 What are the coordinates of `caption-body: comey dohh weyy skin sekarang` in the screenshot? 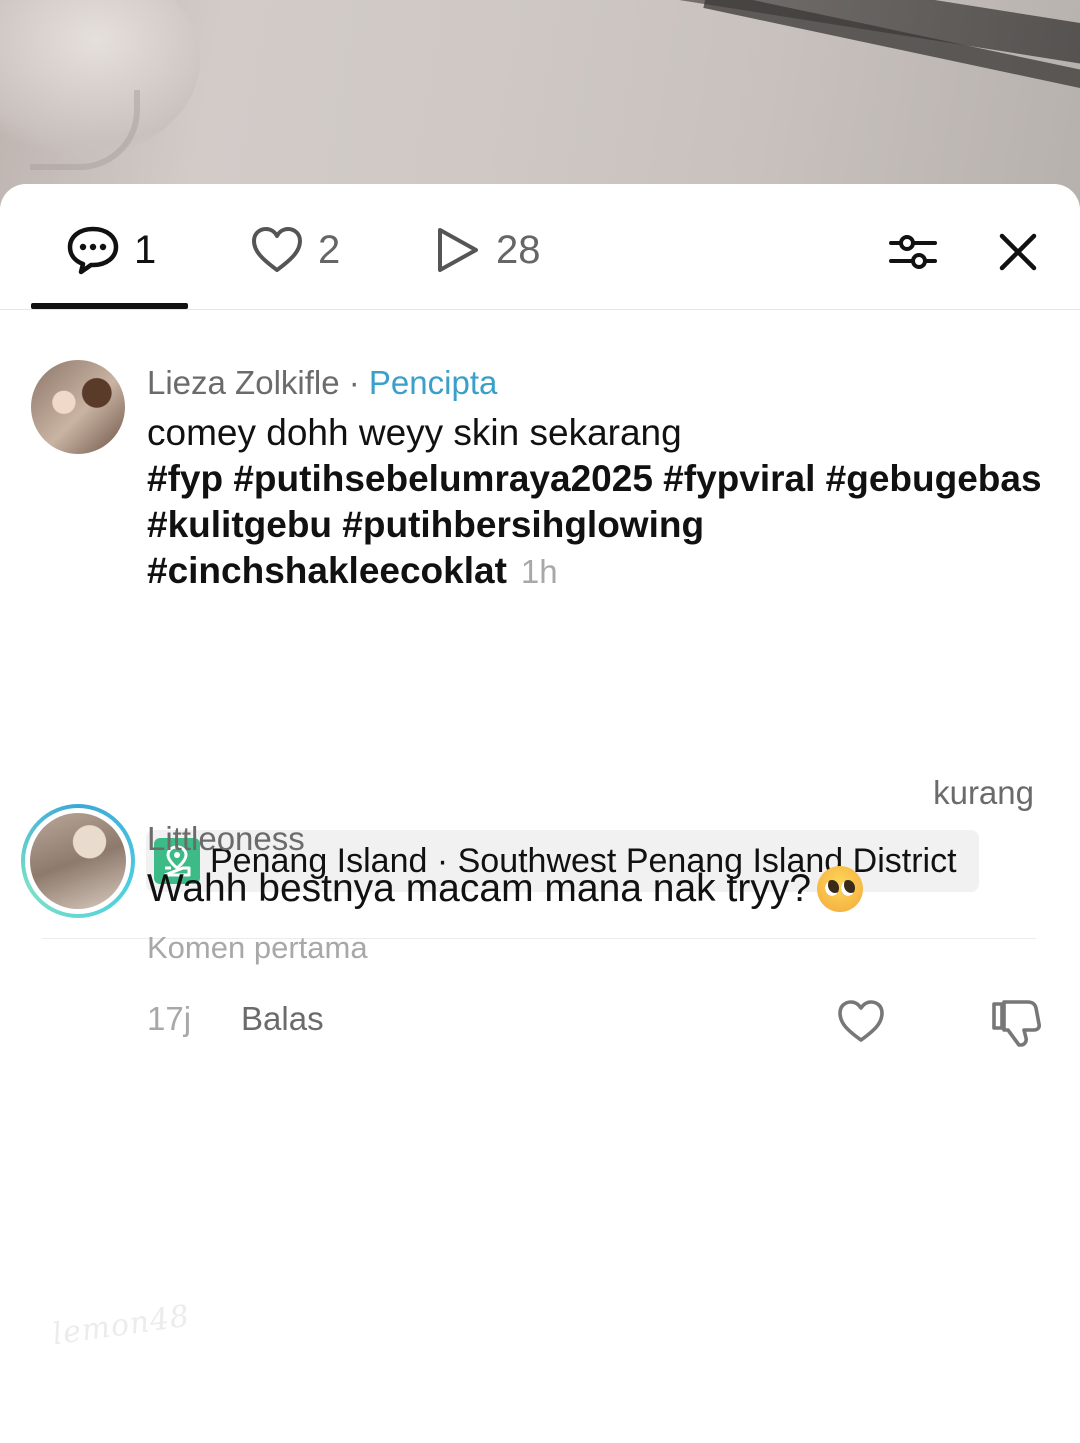 It's located at (414, 432).